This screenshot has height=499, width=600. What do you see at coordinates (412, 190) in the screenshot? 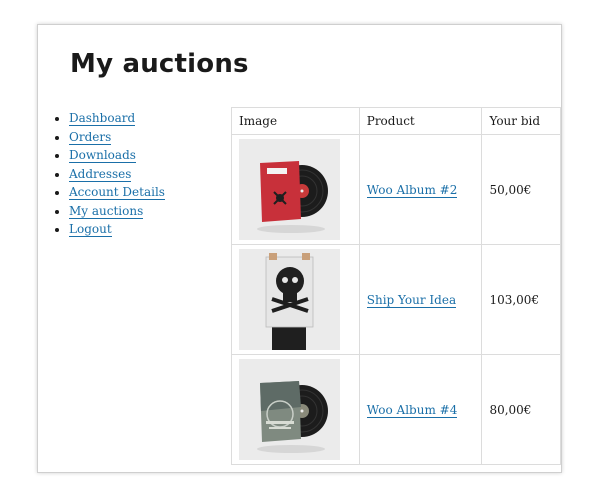
I see `product-link: Woo Album #2` at bounding box center [412, 190].